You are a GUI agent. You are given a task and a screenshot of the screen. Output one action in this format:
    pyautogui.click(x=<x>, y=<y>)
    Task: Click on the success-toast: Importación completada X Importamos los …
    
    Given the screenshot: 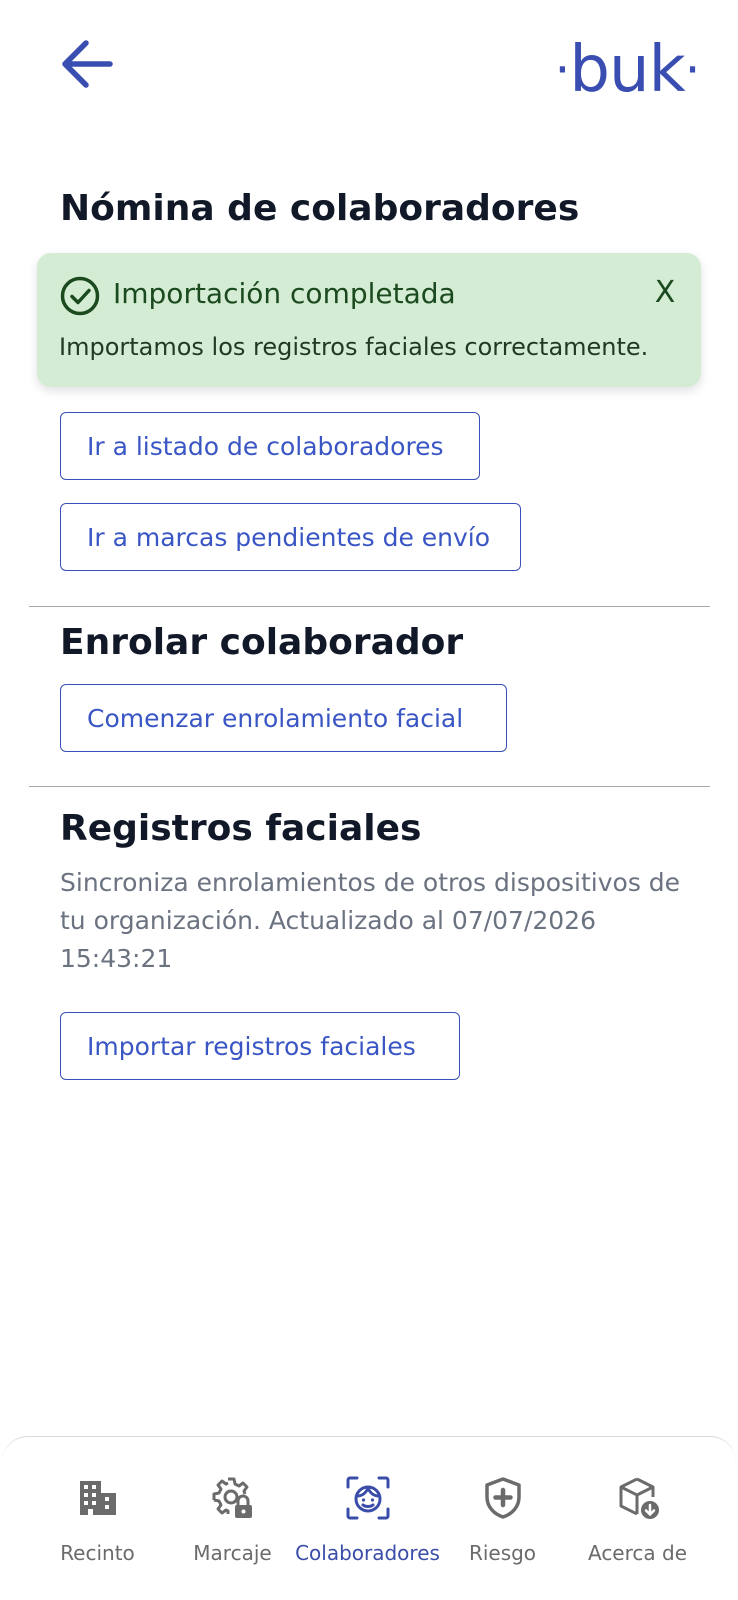 What is the action you would take?
    pyautogui.click(x=369, y=320)
    